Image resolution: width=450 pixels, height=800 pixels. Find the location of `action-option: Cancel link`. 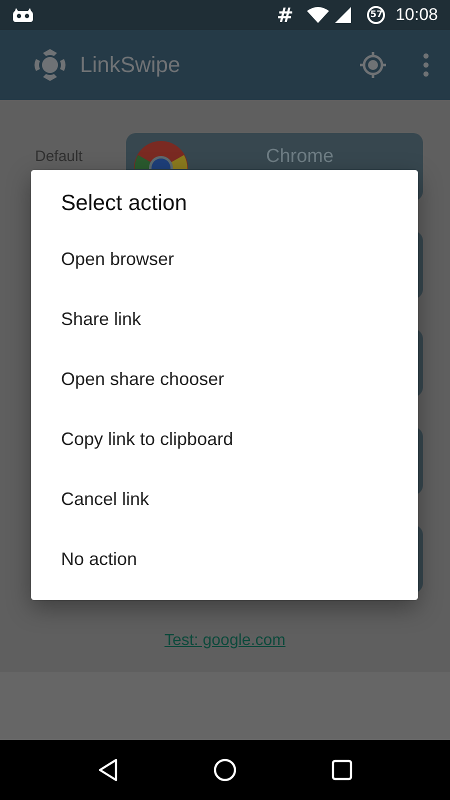

action-option: Cancel link is located at coordinates (224, 502).